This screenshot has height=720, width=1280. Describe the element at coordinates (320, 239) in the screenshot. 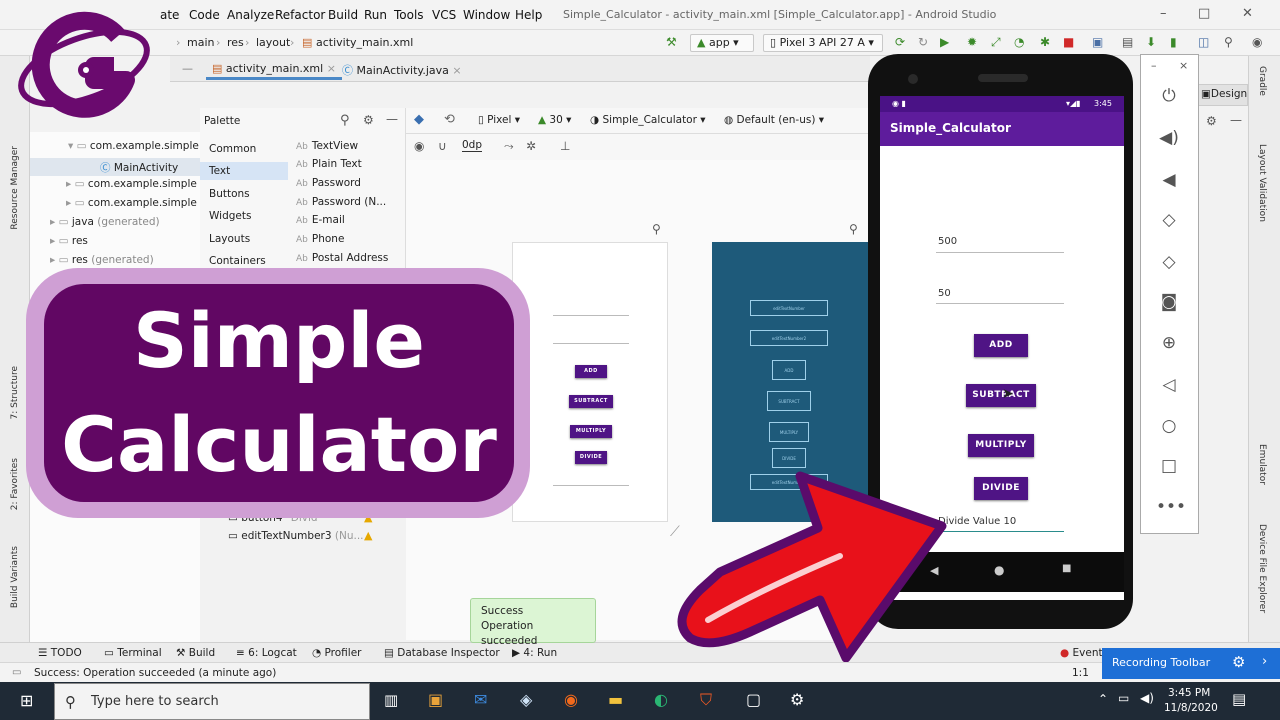

I see `palette-item: Ab Phone` at that location.